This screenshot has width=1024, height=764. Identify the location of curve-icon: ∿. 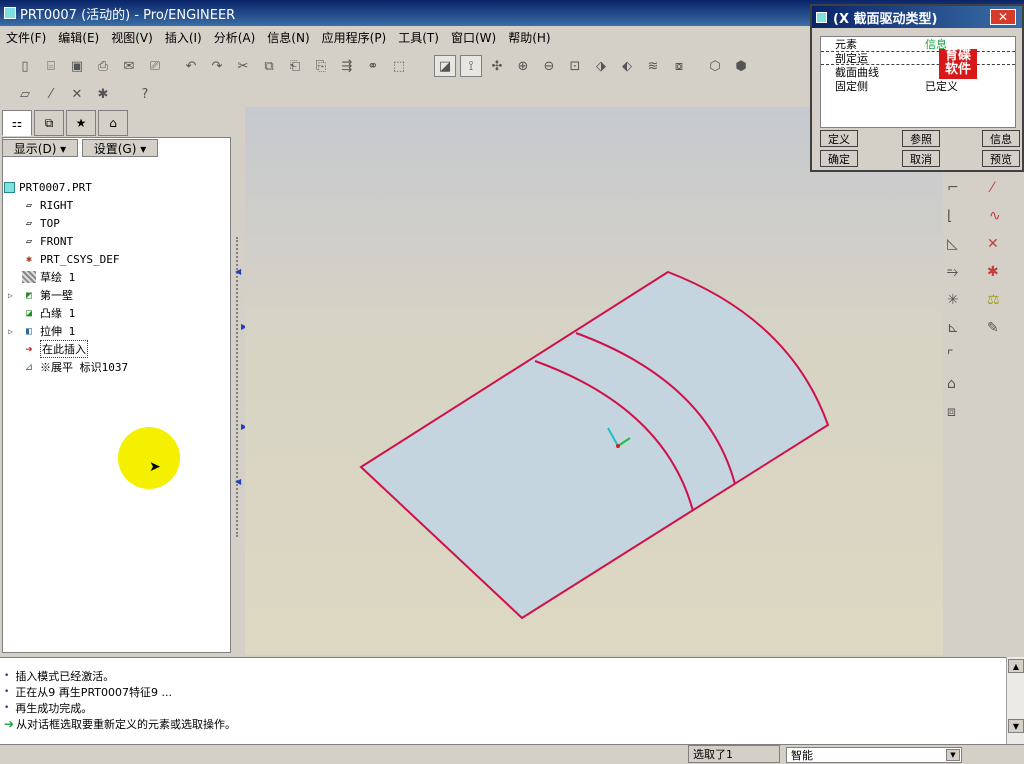
(995, 216).